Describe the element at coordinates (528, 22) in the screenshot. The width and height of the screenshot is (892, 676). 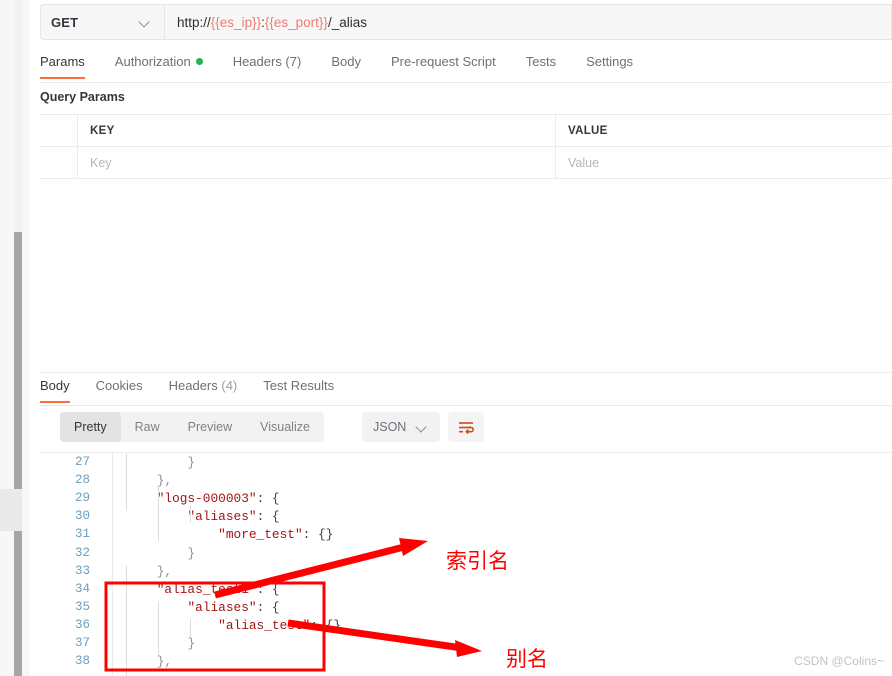
I see `url-input: http://{{es_ip}}:{{es_port}}/_alias` at that location.